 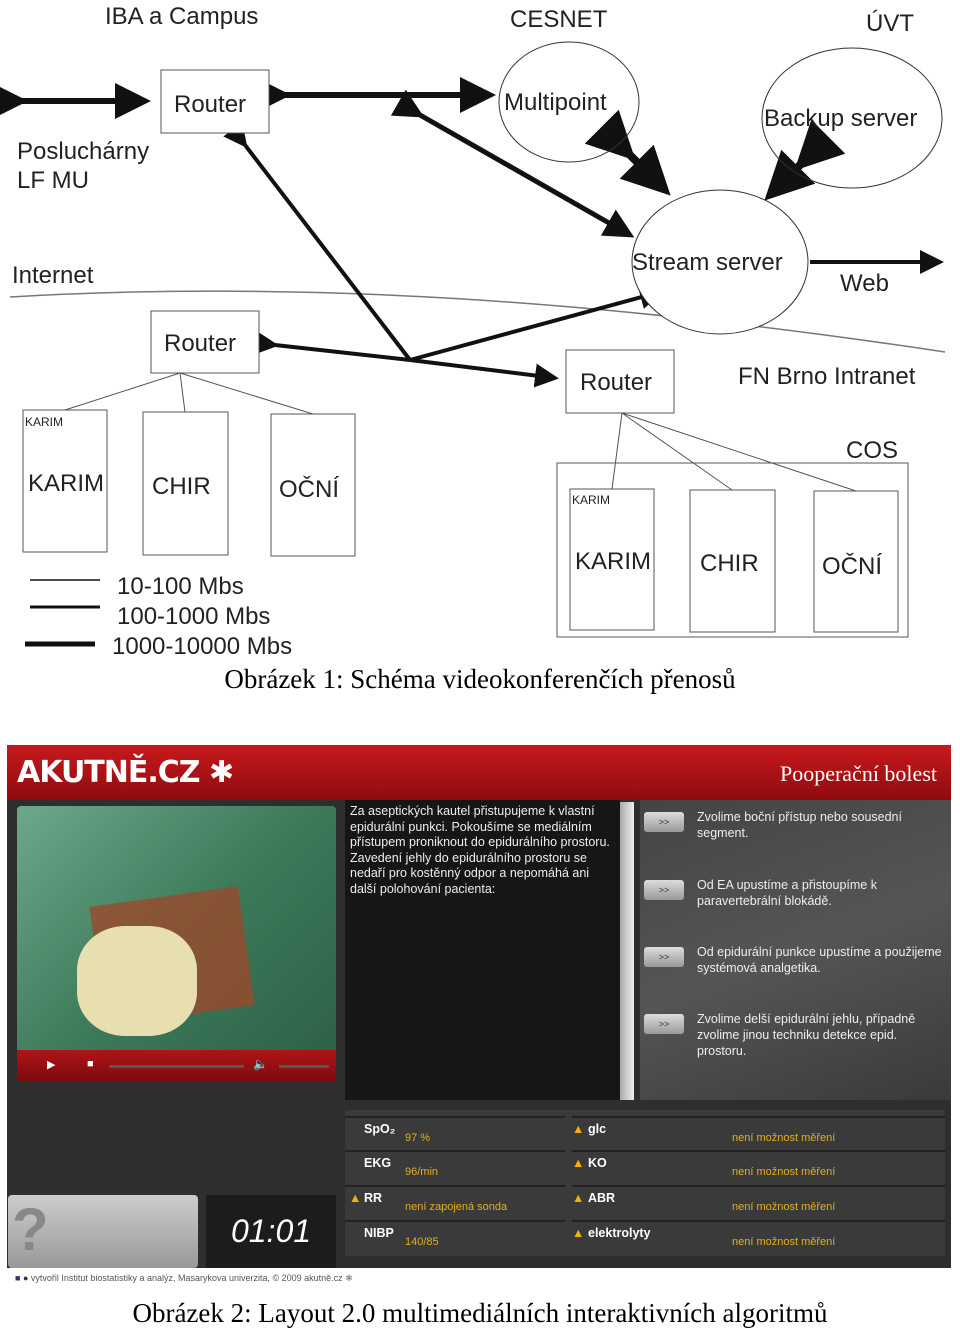 I want to click on play-icon: ▶, so click(x=51, y=1064).